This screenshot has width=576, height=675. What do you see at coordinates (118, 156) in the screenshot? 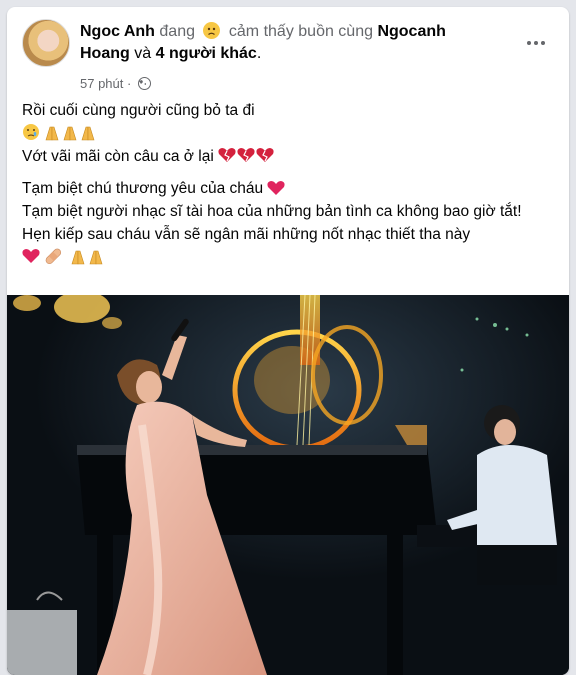
I see `post-line-3-text: Vớt vãi mãi còn câu ca ở lại` at bounding box center [118, 156].